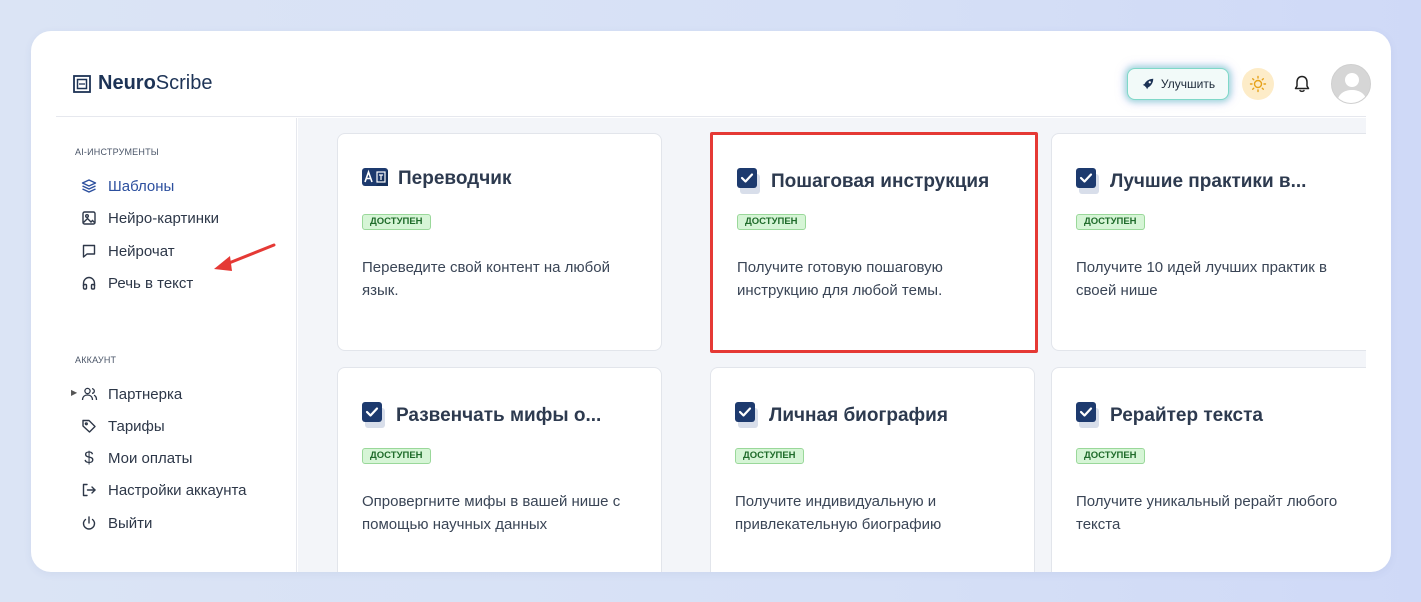 The height and width of the screenshot is (602, 1421). Describe the element at coordinates (89, 490) in the screenshot. I see `logout-icon` at that location.